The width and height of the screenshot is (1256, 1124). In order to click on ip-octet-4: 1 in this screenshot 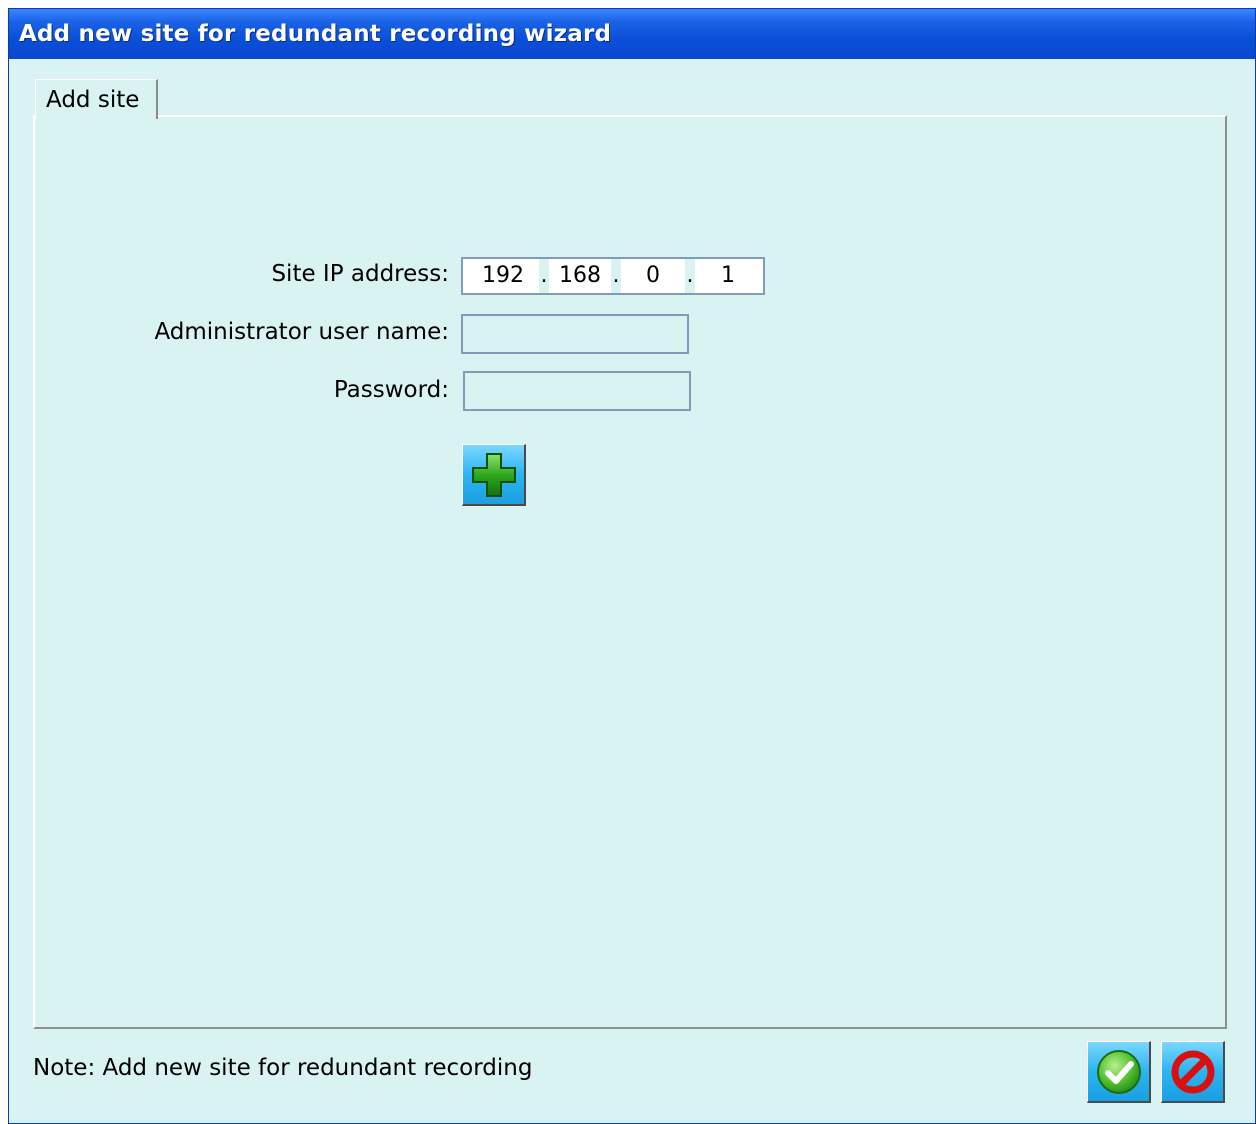, I will do `click(728, 276)`.